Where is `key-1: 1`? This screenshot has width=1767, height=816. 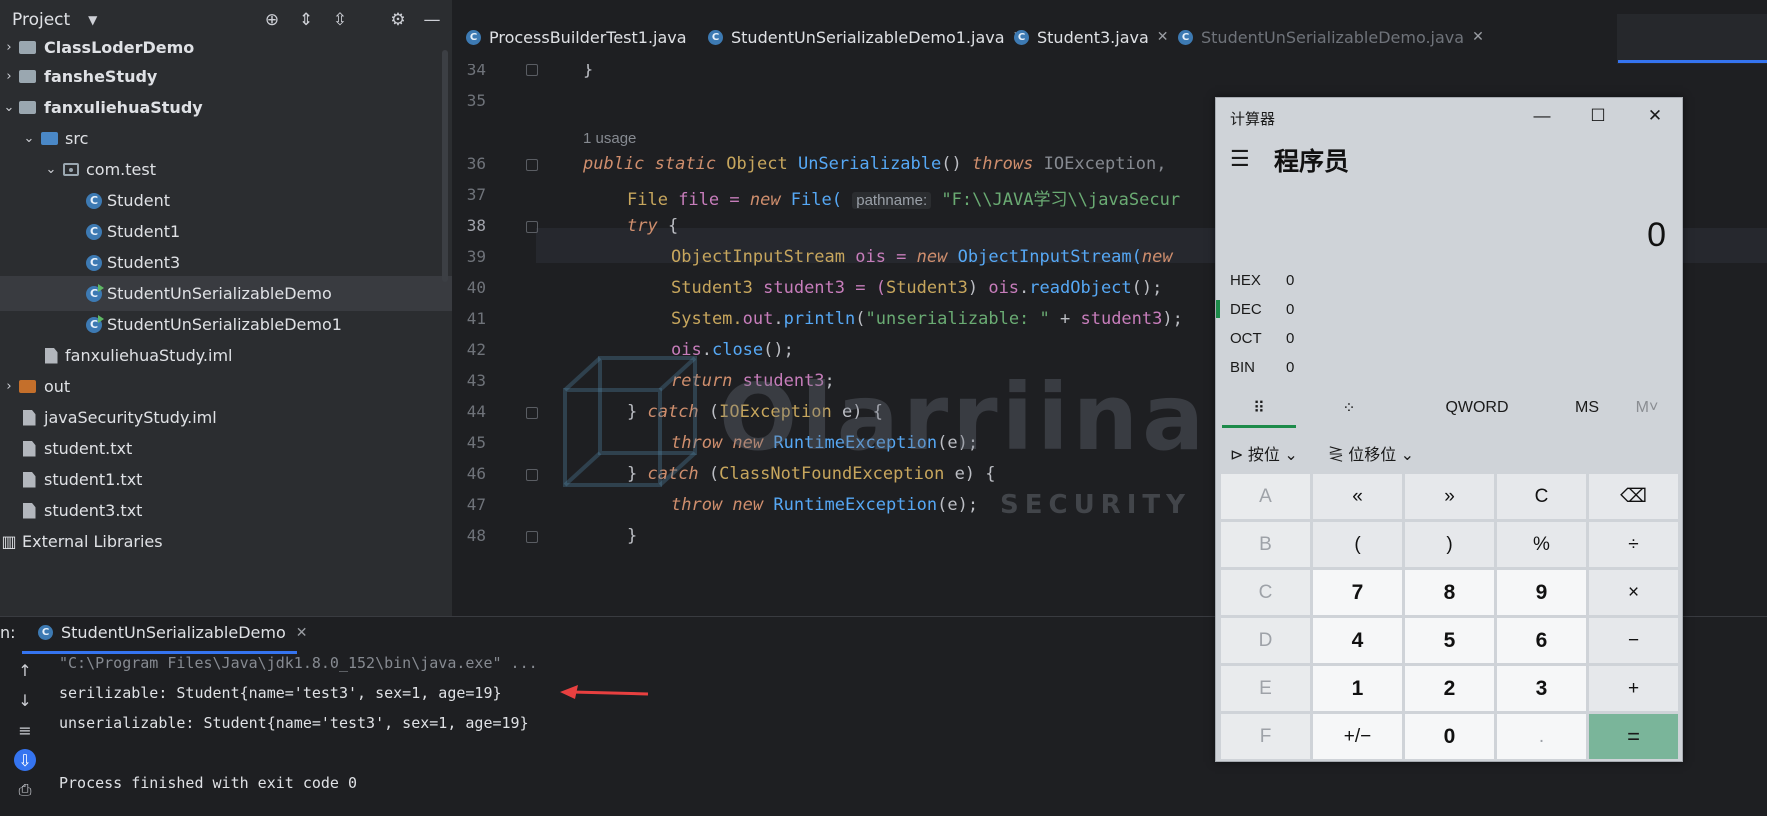 key-1: 1 is located at coordinates (1357, 688).